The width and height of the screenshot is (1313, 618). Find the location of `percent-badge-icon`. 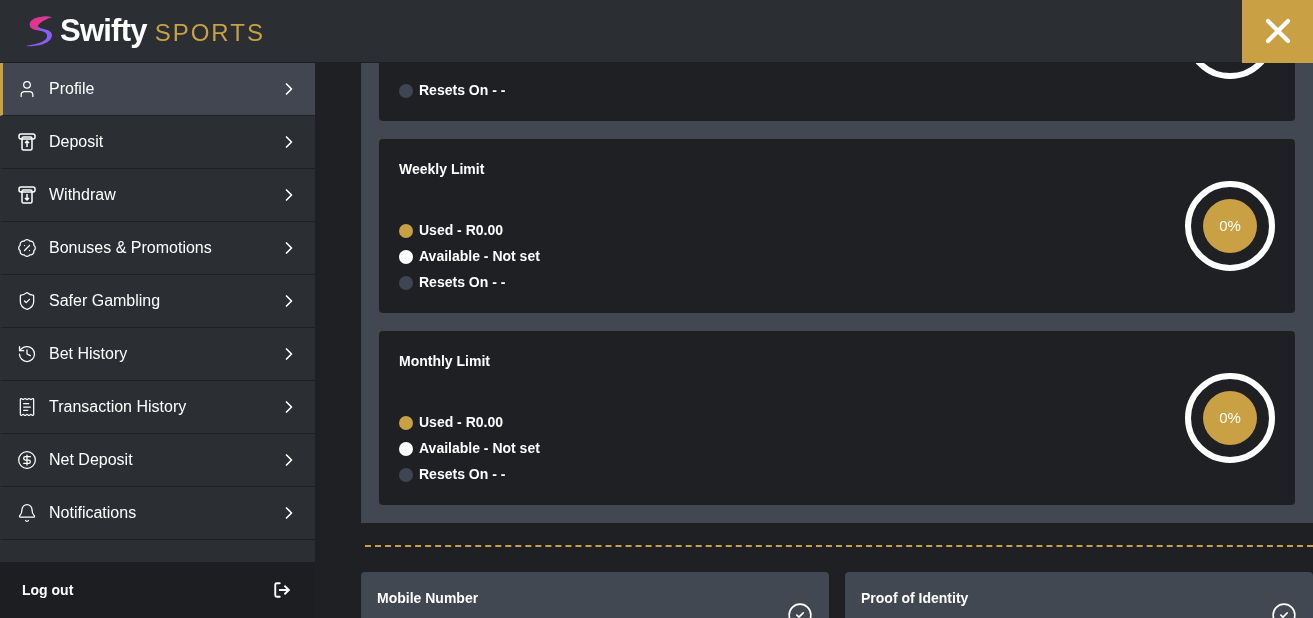

percent-badge-icon is located at coordinates (27, 248).